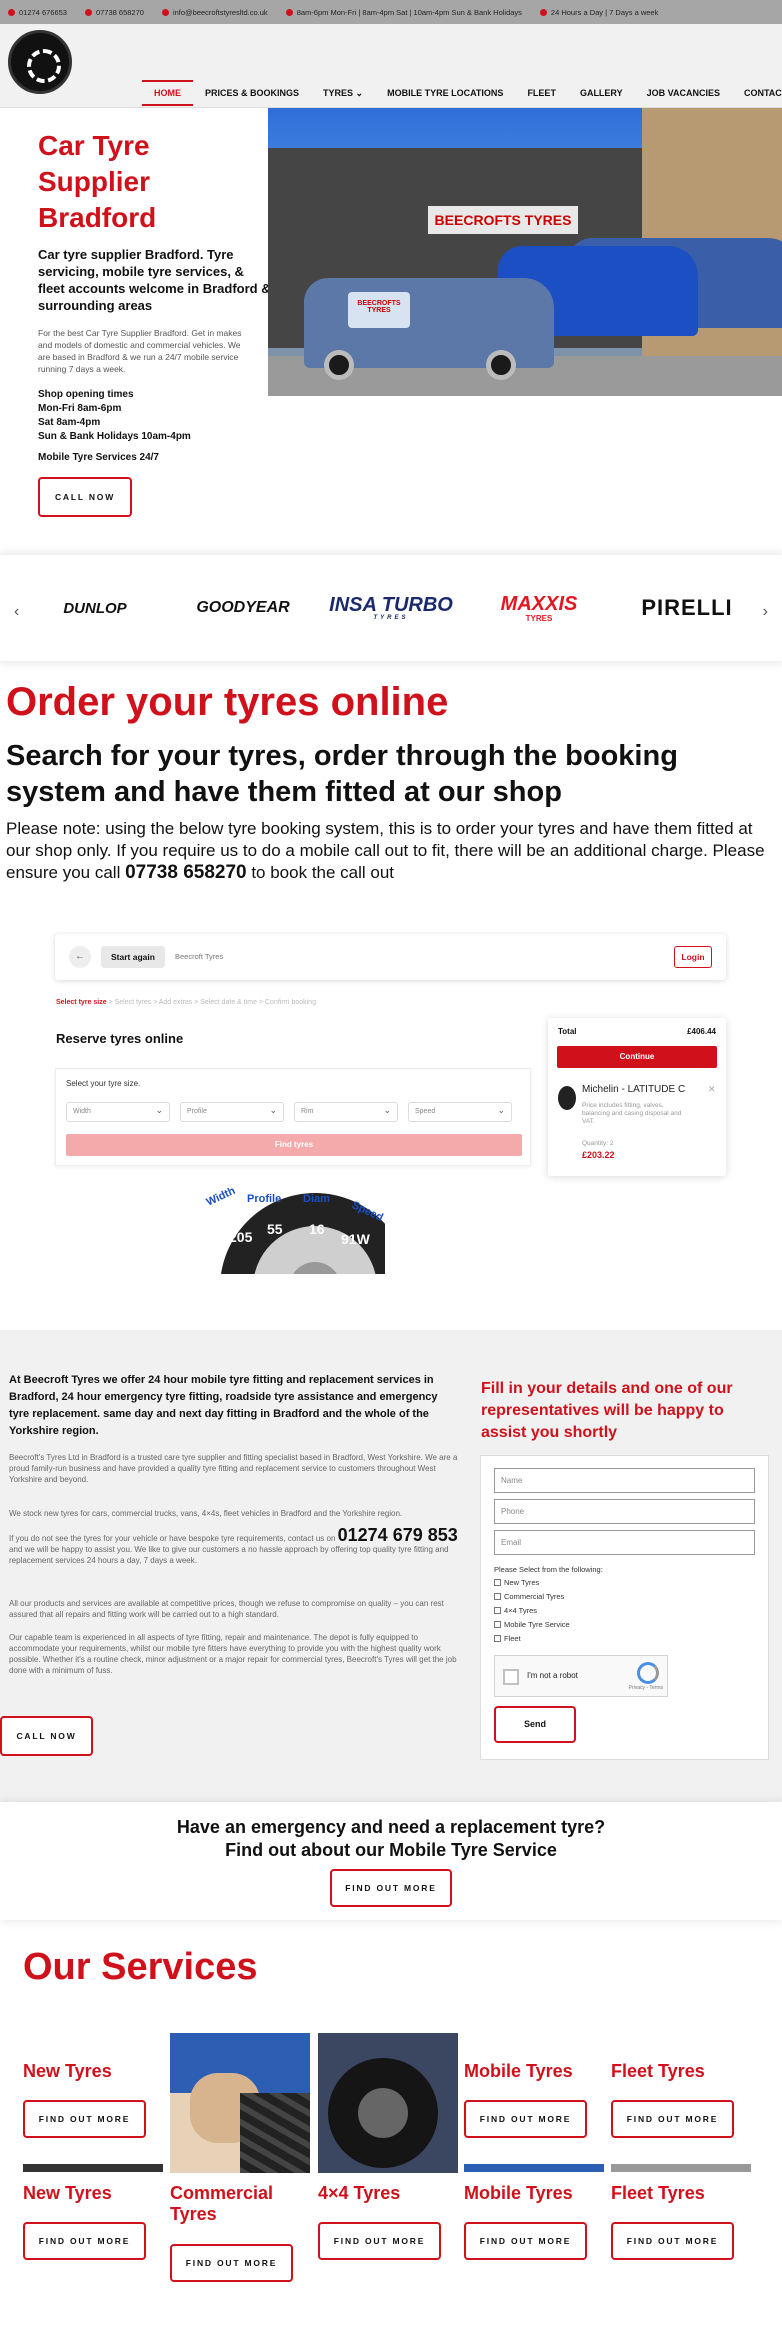  I want to click on option-new-tyres: New Tyres, so click(516, 1582).